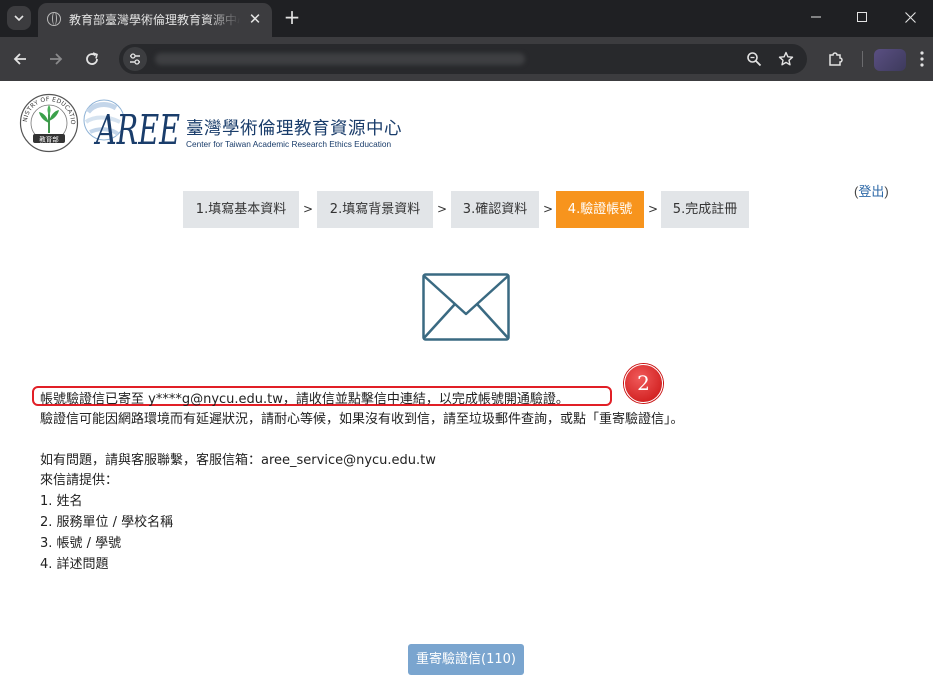 The height and width of the screenshot is (693, 933). I want to click on reload-button, so click(92, 59).